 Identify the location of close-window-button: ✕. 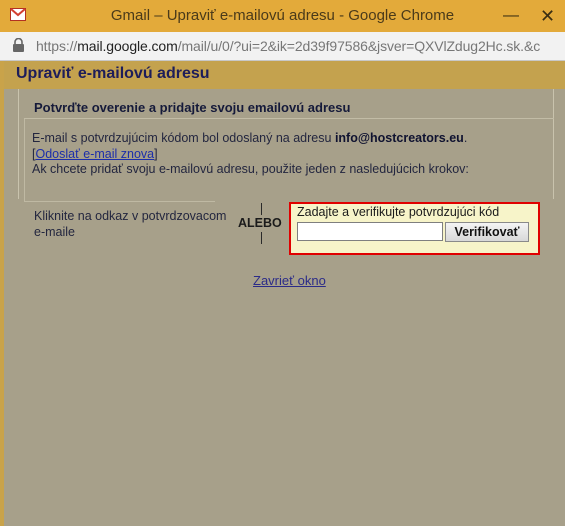
(547, 16).